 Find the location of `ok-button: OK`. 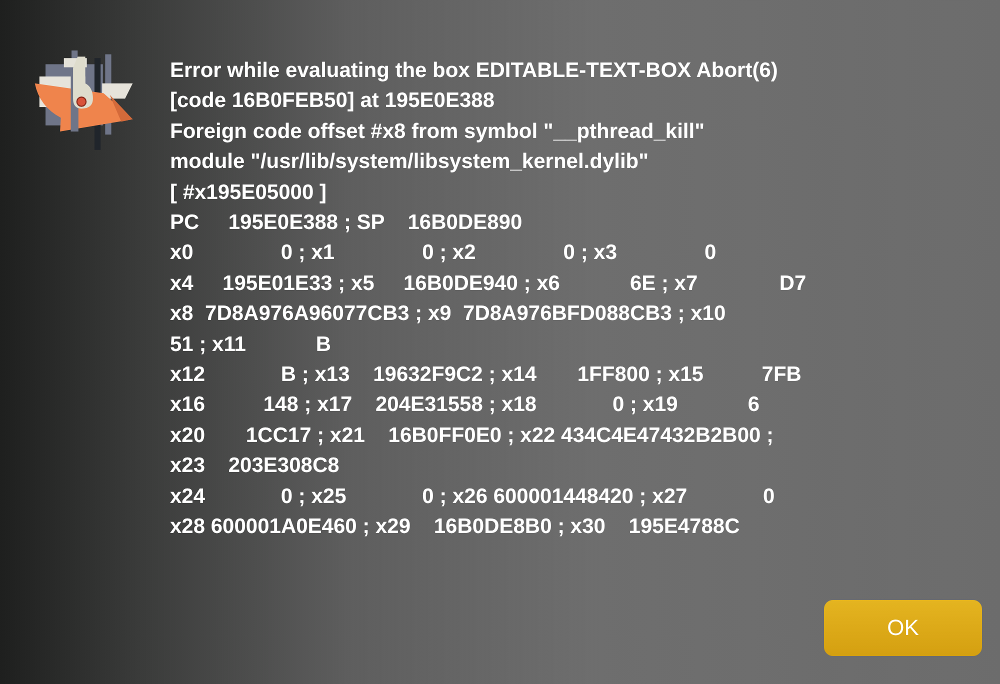

ok-button: OK is located at coordinates (903, 628).